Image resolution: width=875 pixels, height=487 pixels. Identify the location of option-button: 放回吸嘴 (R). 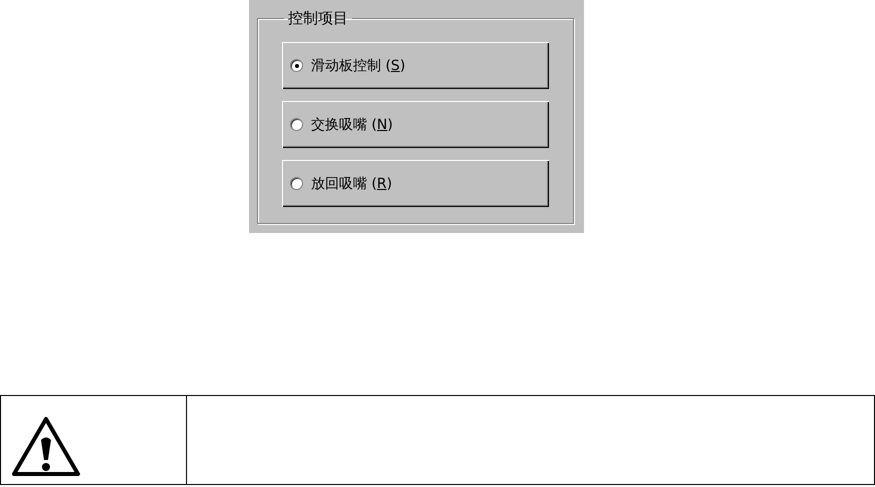
(415, 183).